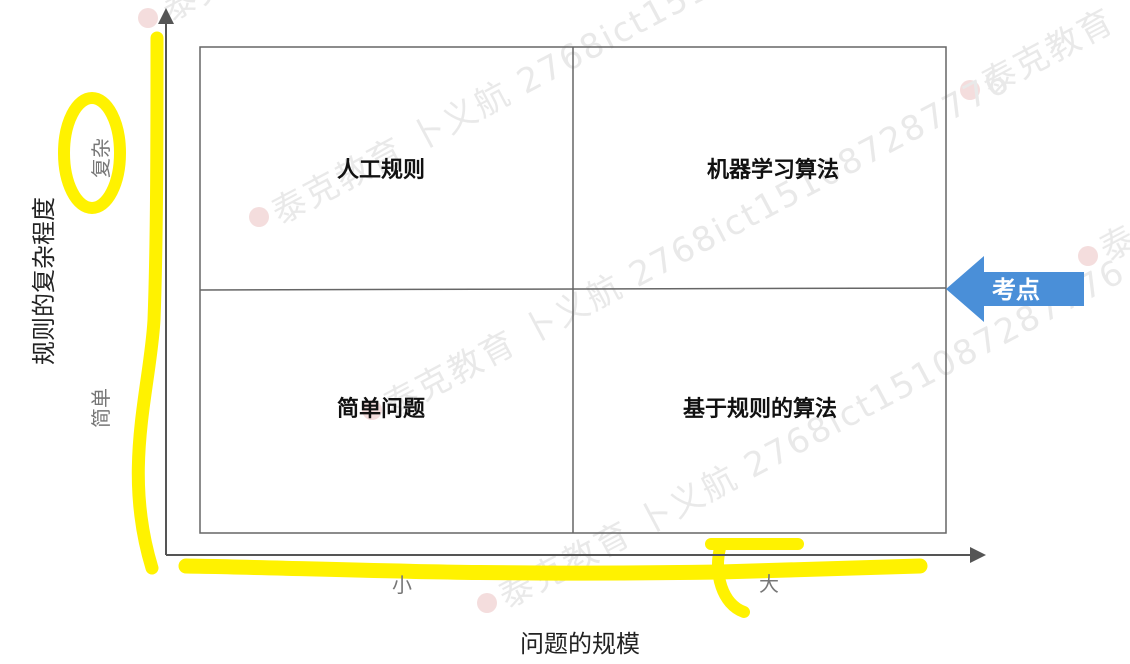 The height and width of the screenshot is (664, 1130). Describe the element at coordinates (44, 281) in the screenshot. I see `y-axis-title: 规则的复杂程度` at that location.